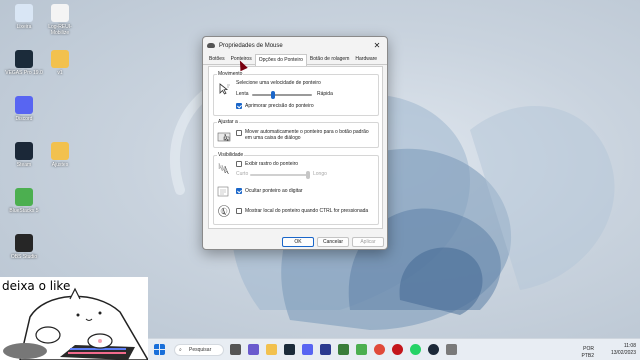 The height and width of the screenshot is (360, 640). I want to click on tab-botoes: Botões, so click(217, 59).